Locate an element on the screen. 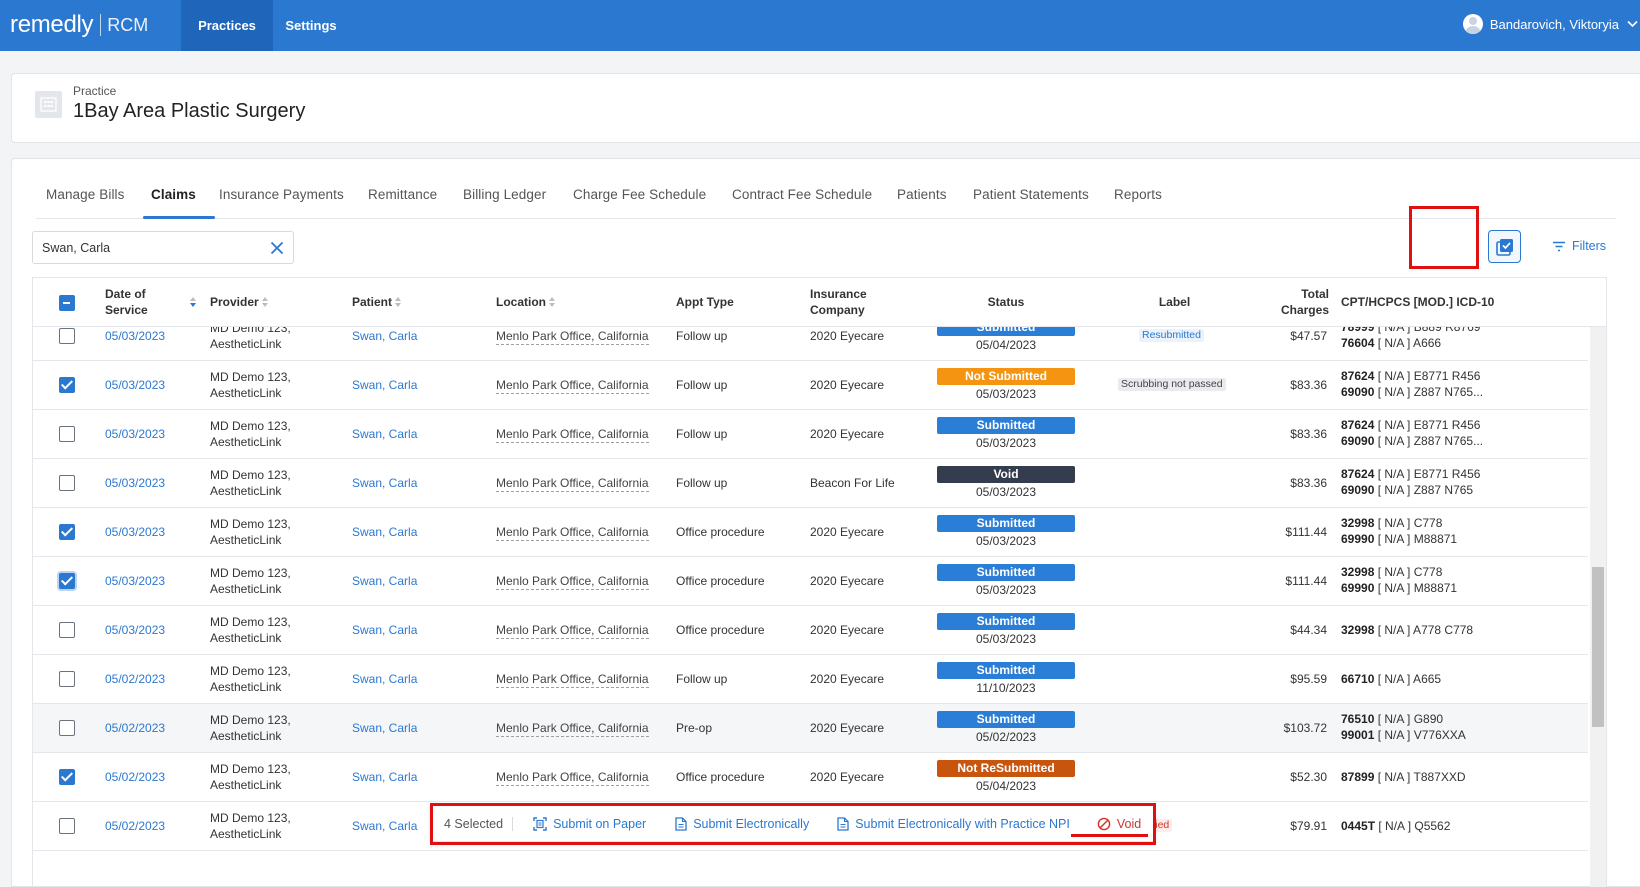 The image size is (1640, 887). tab-patient-statements: Patient Statements is located at coordinates (1031, 194).